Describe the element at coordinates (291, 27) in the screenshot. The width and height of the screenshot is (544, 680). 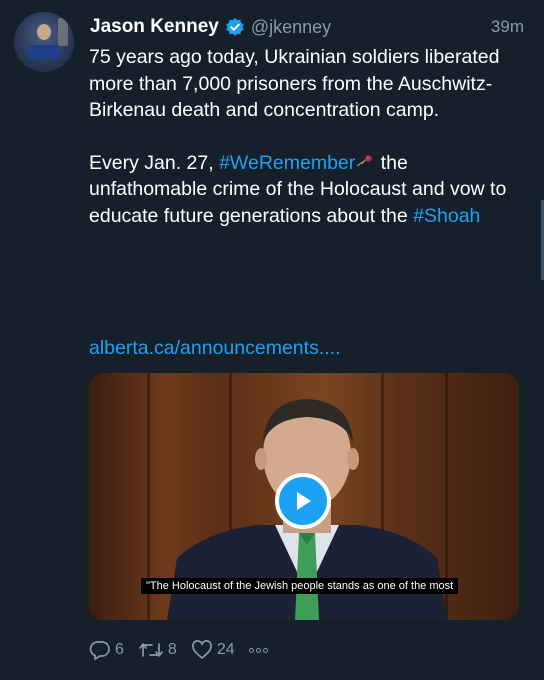
I see `author-handle: @jkenney` at that location.